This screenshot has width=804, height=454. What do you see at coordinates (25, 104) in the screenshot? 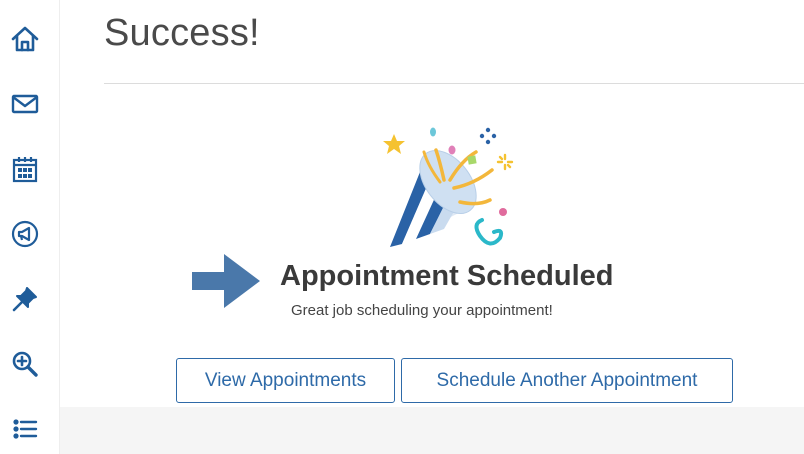
I see `mail-icon` at bounding box center [25, 104].